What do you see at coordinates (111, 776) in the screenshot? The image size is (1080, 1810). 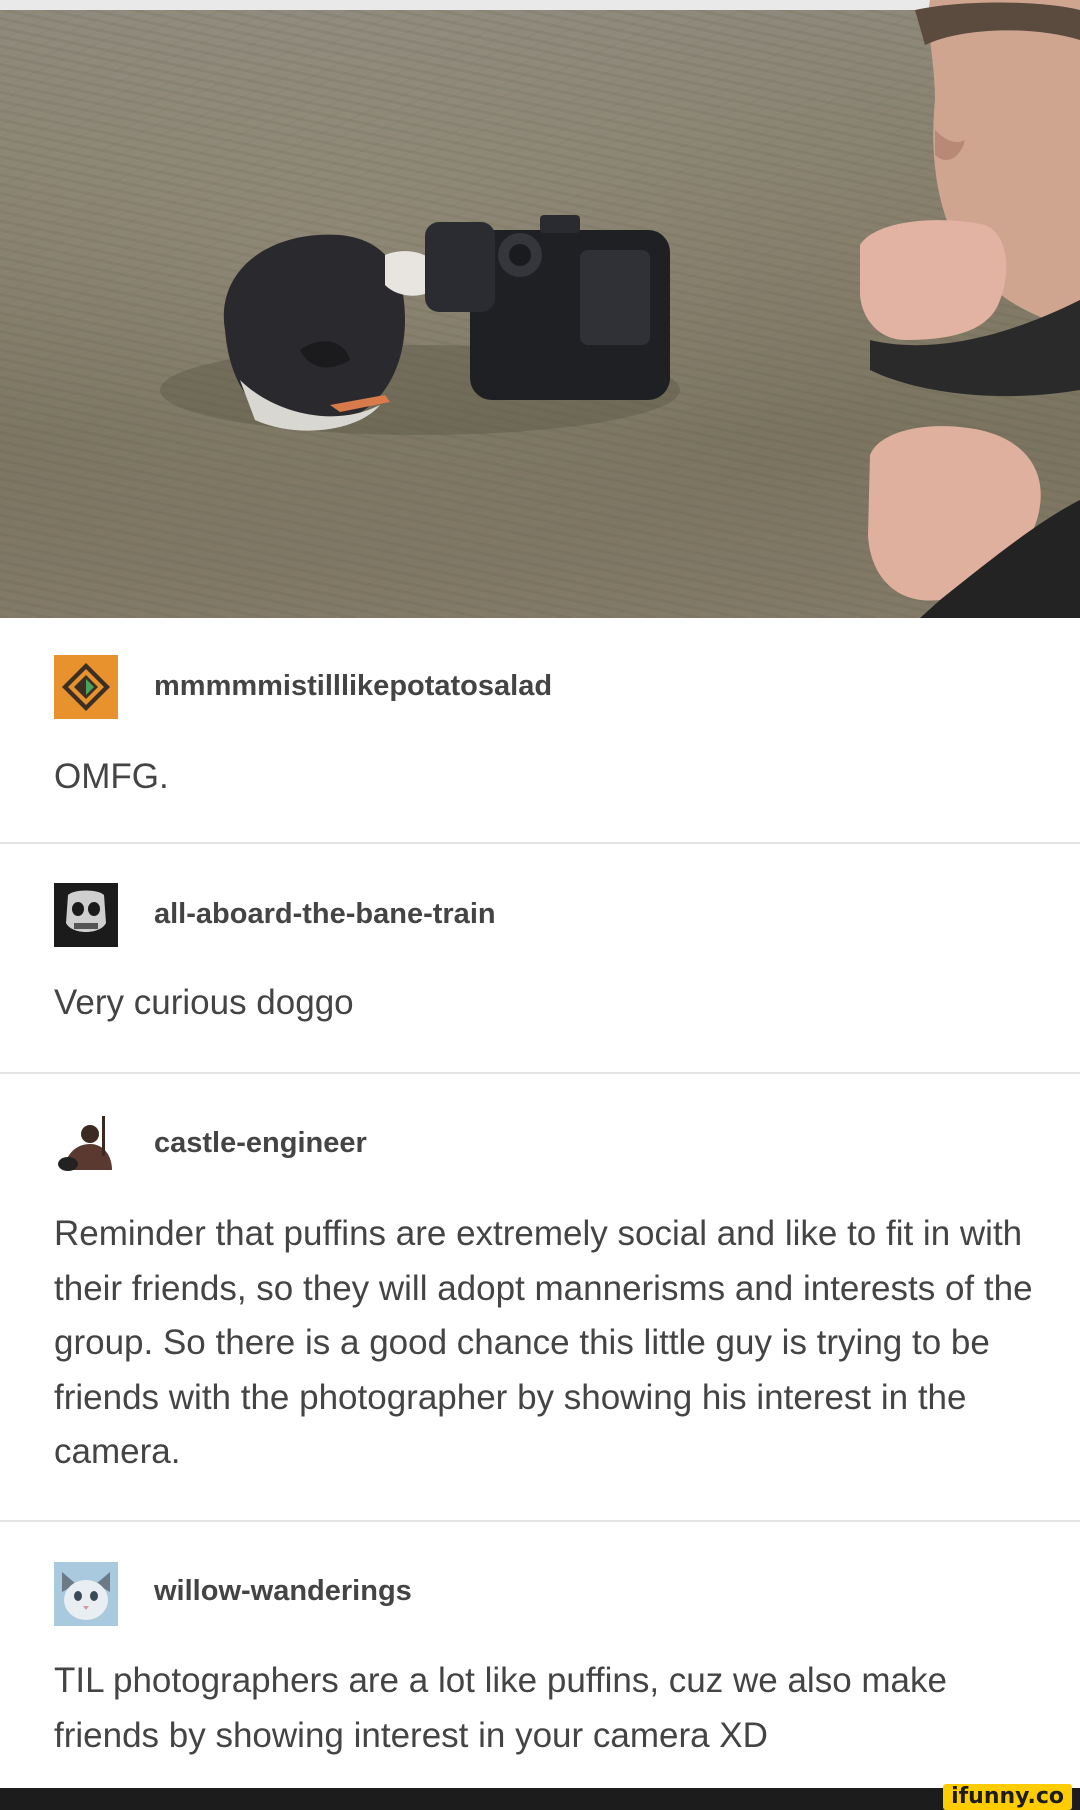 I see `post-text: OMFG.` at bounding box center [111, 776].